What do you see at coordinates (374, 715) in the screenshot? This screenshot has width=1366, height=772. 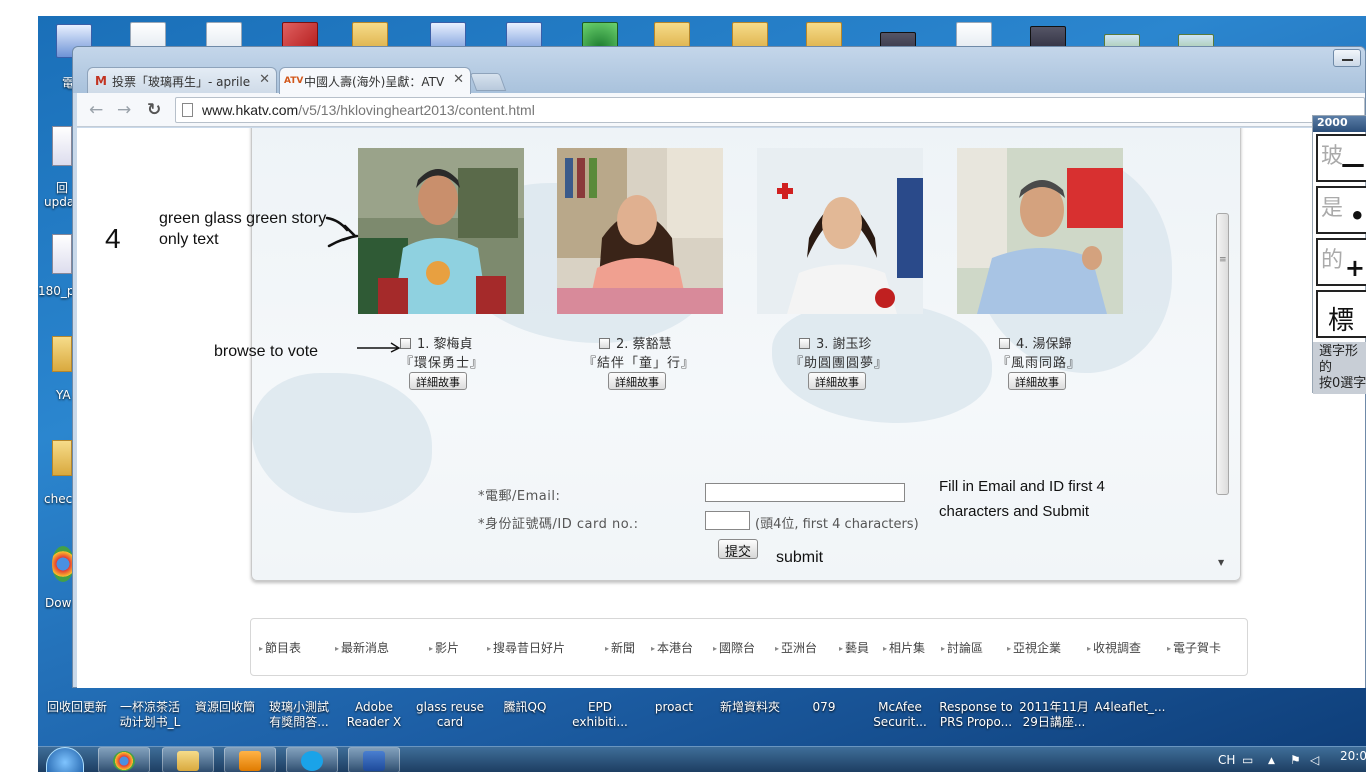 I see `desktop-label: Adobe Reader X` at bounding box center [374, 715].